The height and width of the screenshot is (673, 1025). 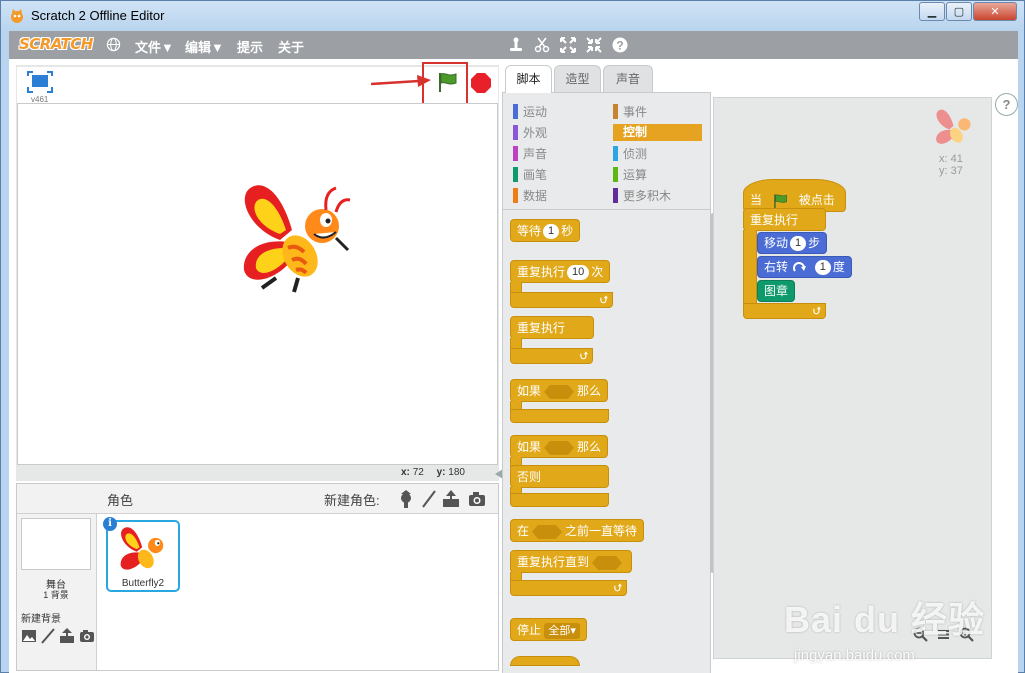 I want to click on minimize-button: ▁, so click(x=932, y=11).